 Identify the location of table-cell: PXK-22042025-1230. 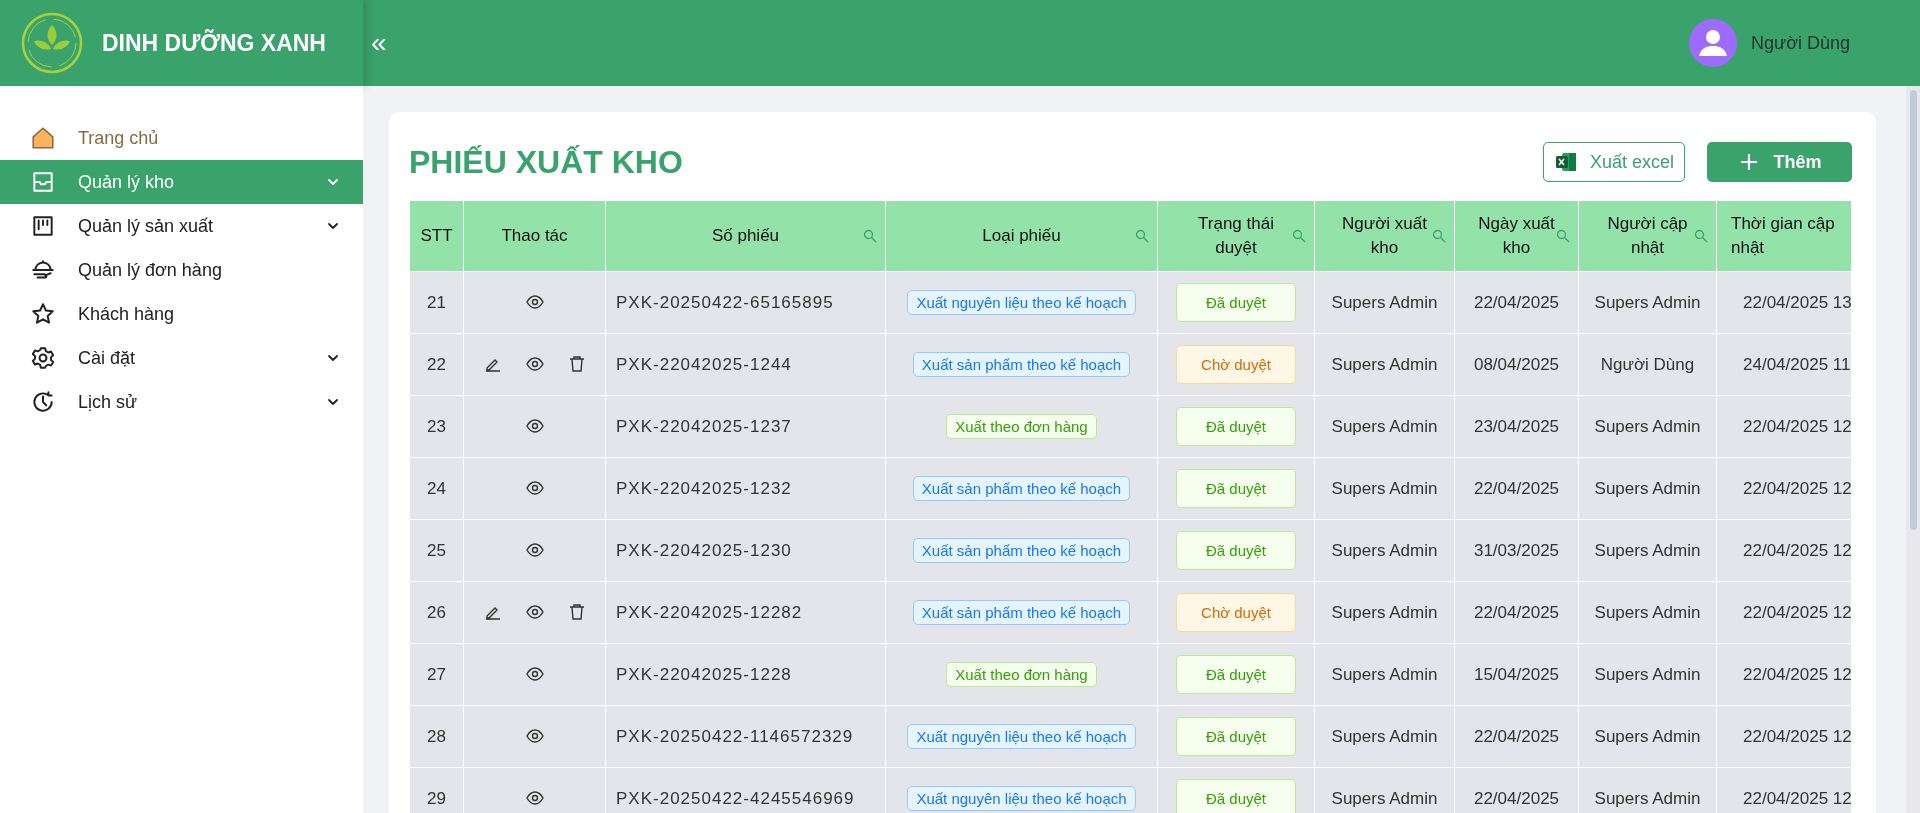
(745, 550).